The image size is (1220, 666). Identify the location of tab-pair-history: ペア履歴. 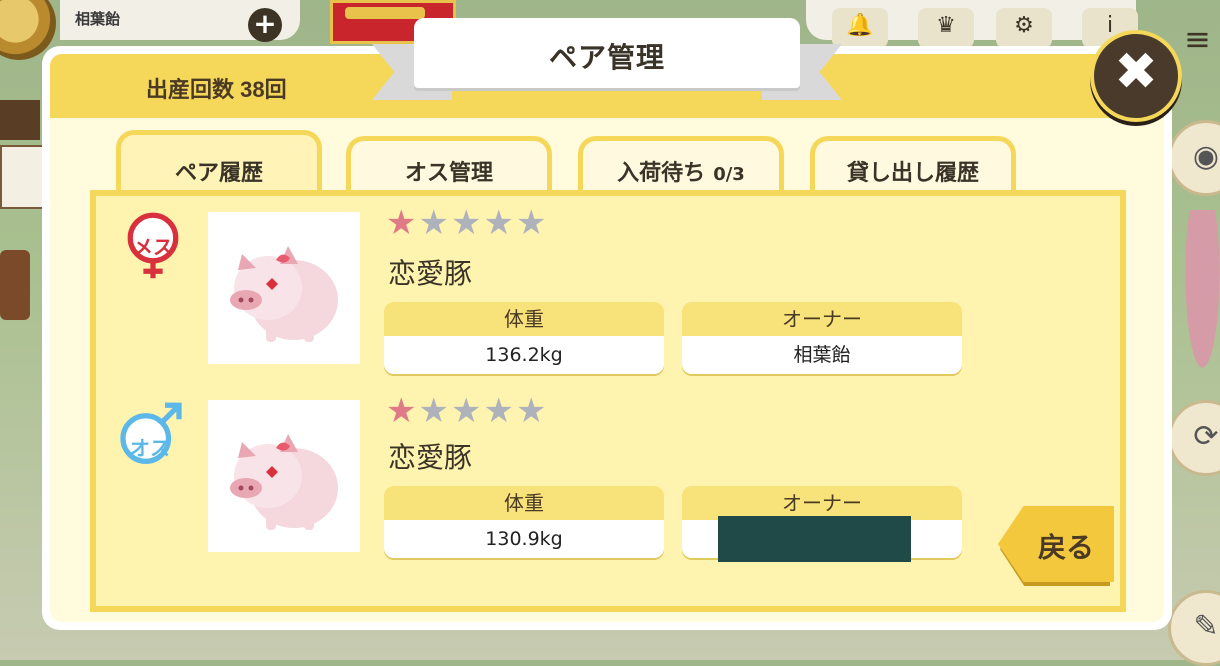
(219, 164).